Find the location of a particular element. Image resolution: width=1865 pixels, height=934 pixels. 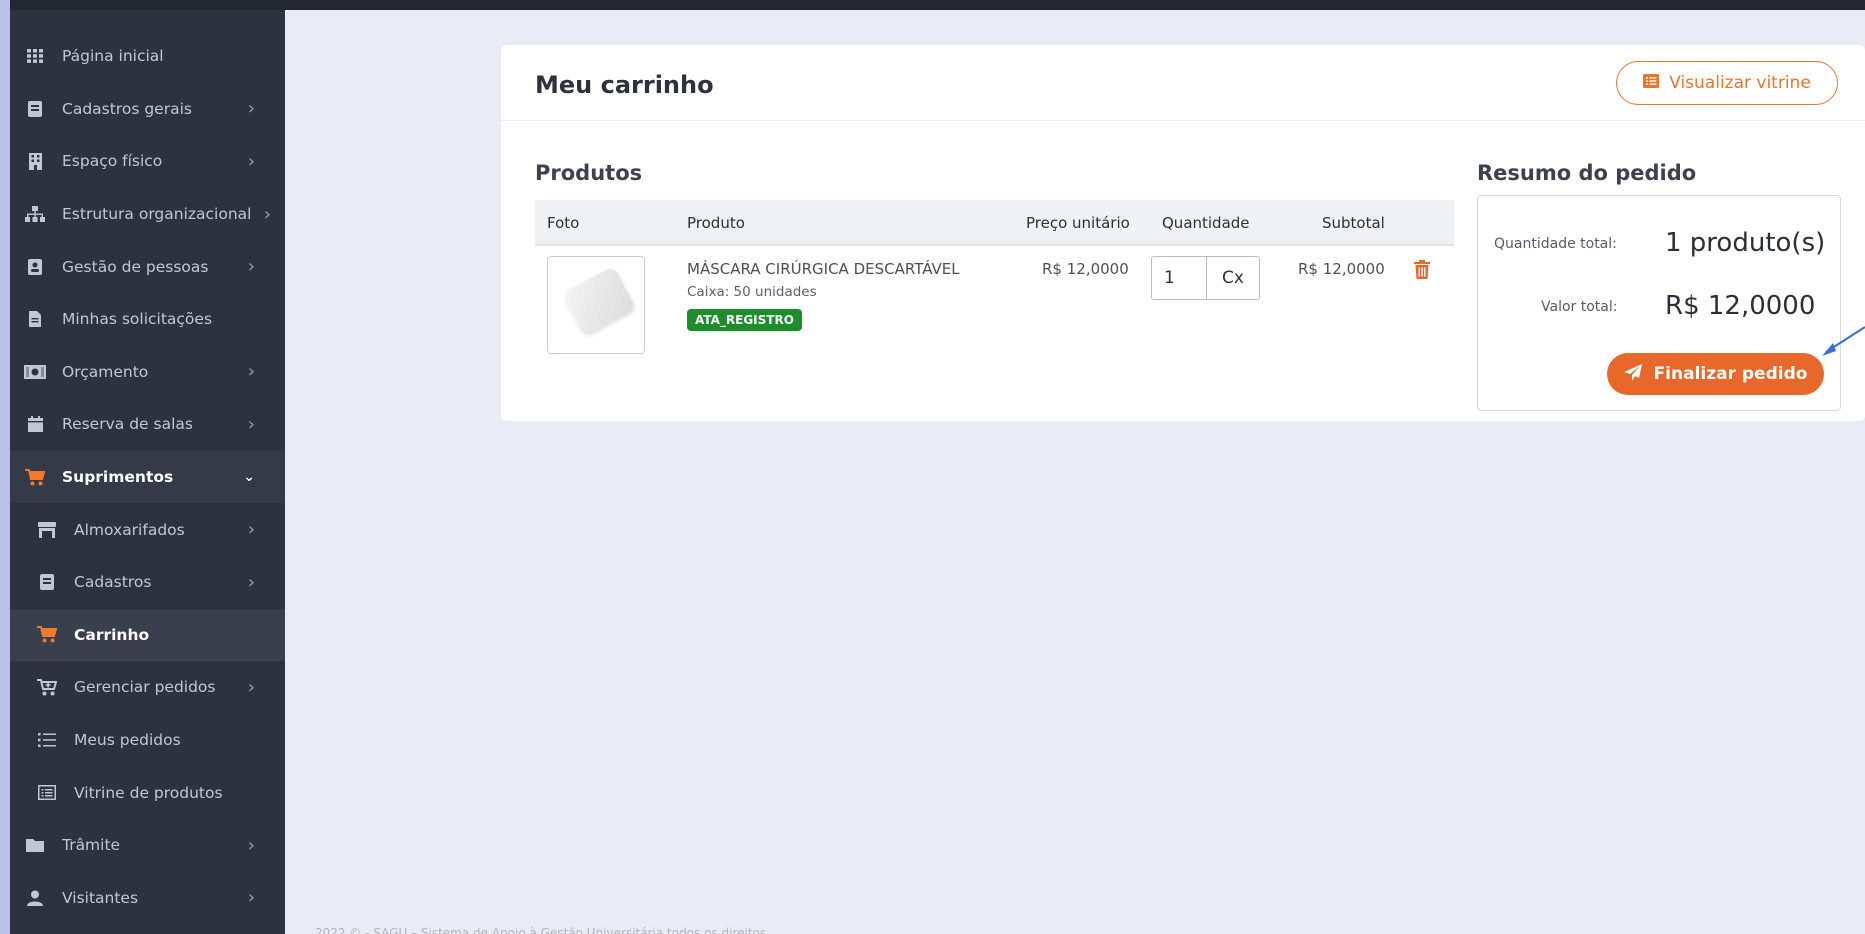

sidebar-item-visitantes: Visitantes › is located at coordinates (147, 898).